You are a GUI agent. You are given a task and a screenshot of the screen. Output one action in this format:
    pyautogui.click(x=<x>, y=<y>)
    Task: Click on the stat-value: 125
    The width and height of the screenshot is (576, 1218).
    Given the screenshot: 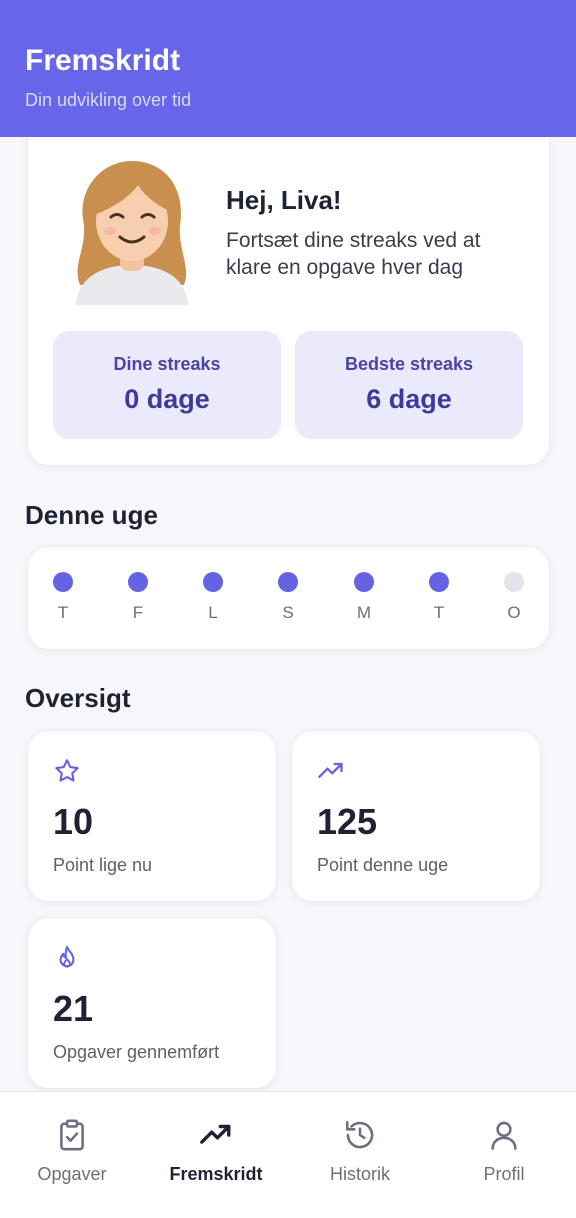 What is the action you would take?
    pyautogui.click(x=347, y=821)
    